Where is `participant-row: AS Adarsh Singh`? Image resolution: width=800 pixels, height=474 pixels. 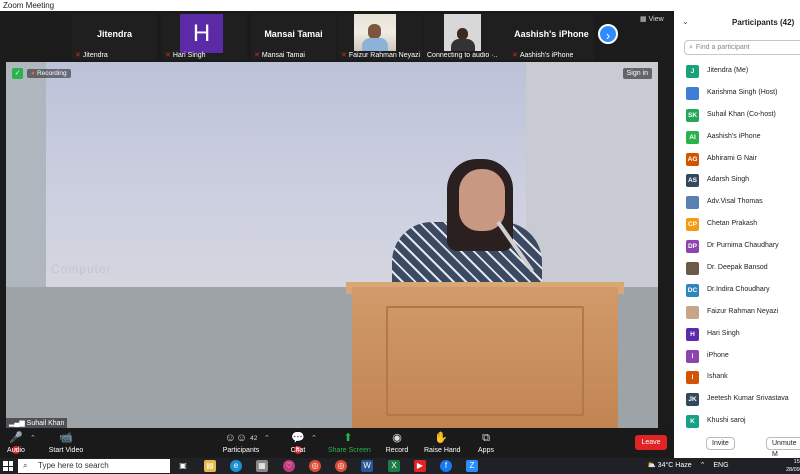
participant-row: AS Adarsh Singh is located at coordinates (737, 182).